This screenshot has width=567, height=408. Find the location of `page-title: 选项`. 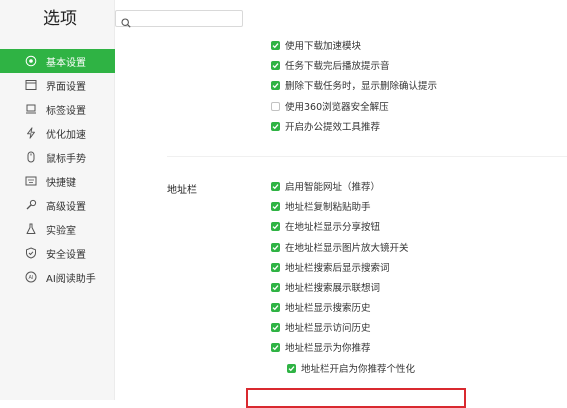

page-title: 选项 is located at coordinates (60, 19).